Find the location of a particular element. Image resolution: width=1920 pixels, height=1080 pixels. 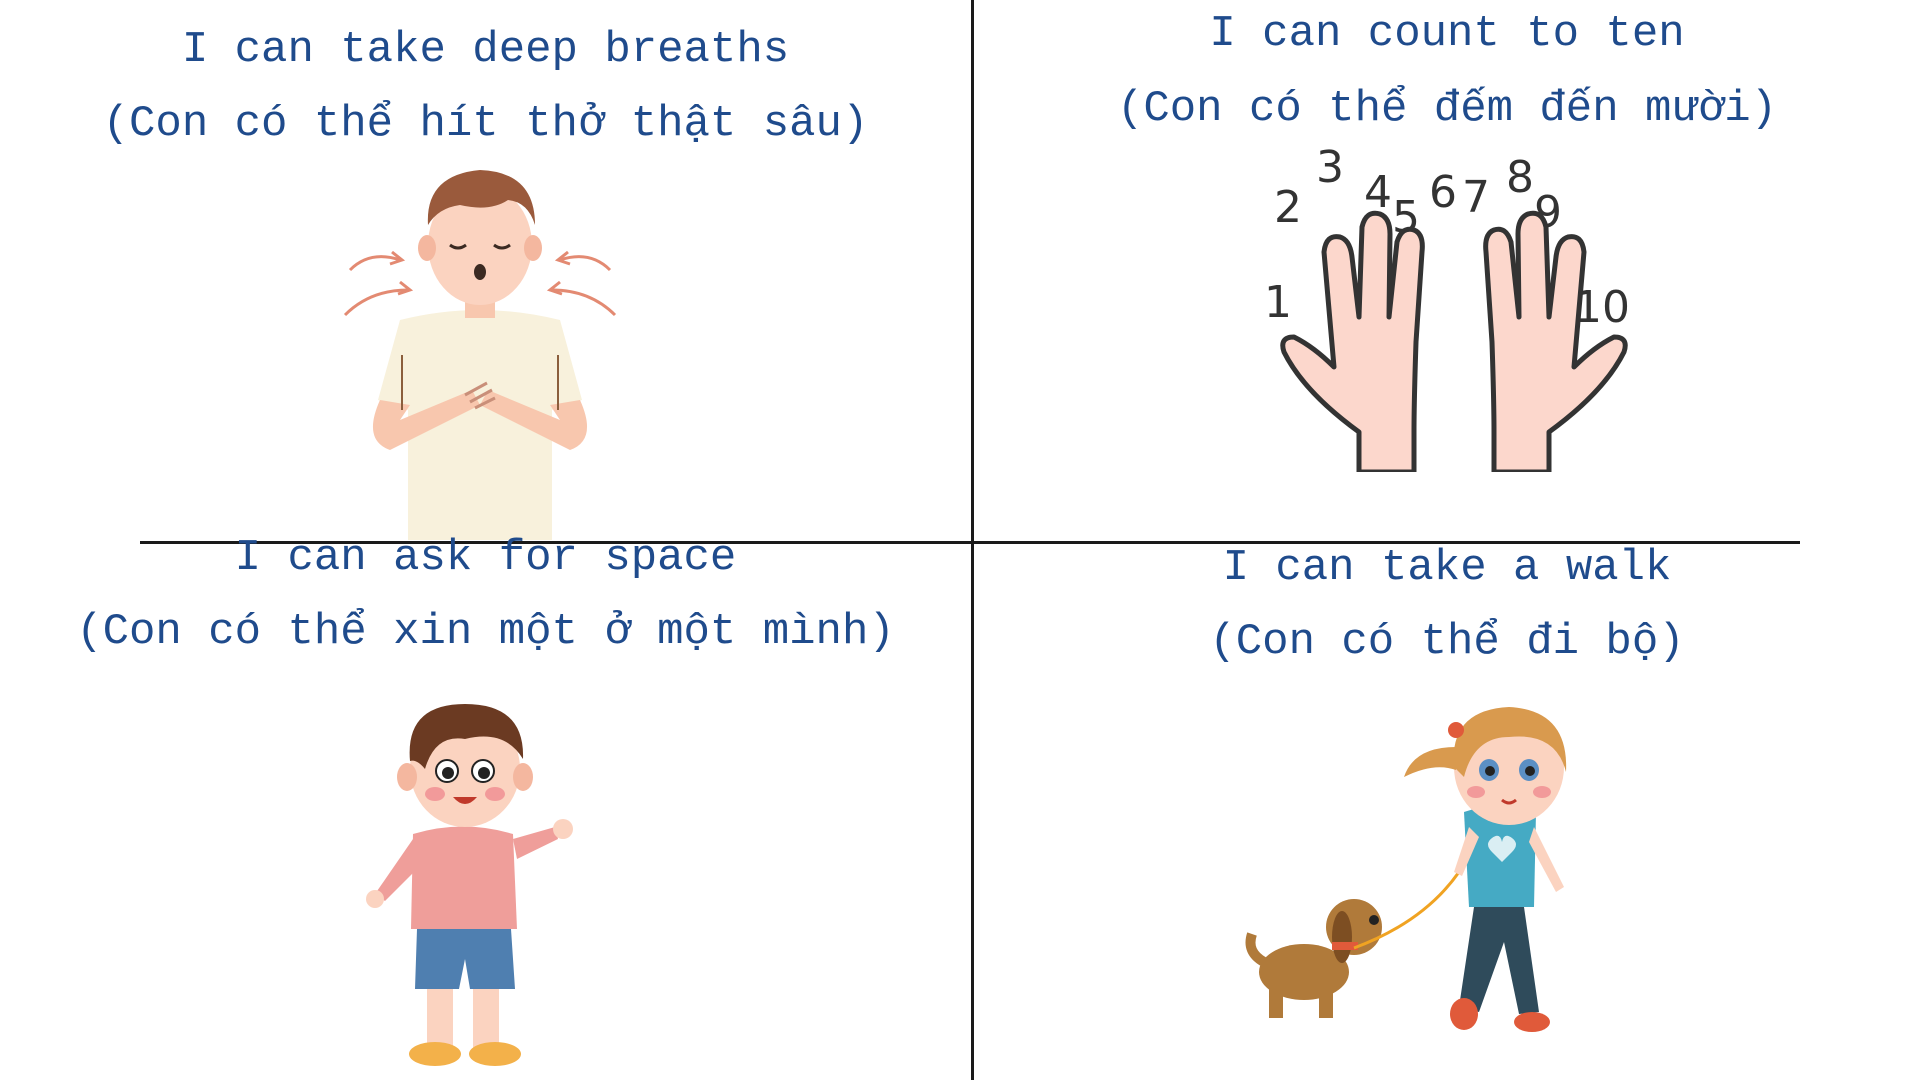

count-number: 7 is located at coordinates (1476, 197).